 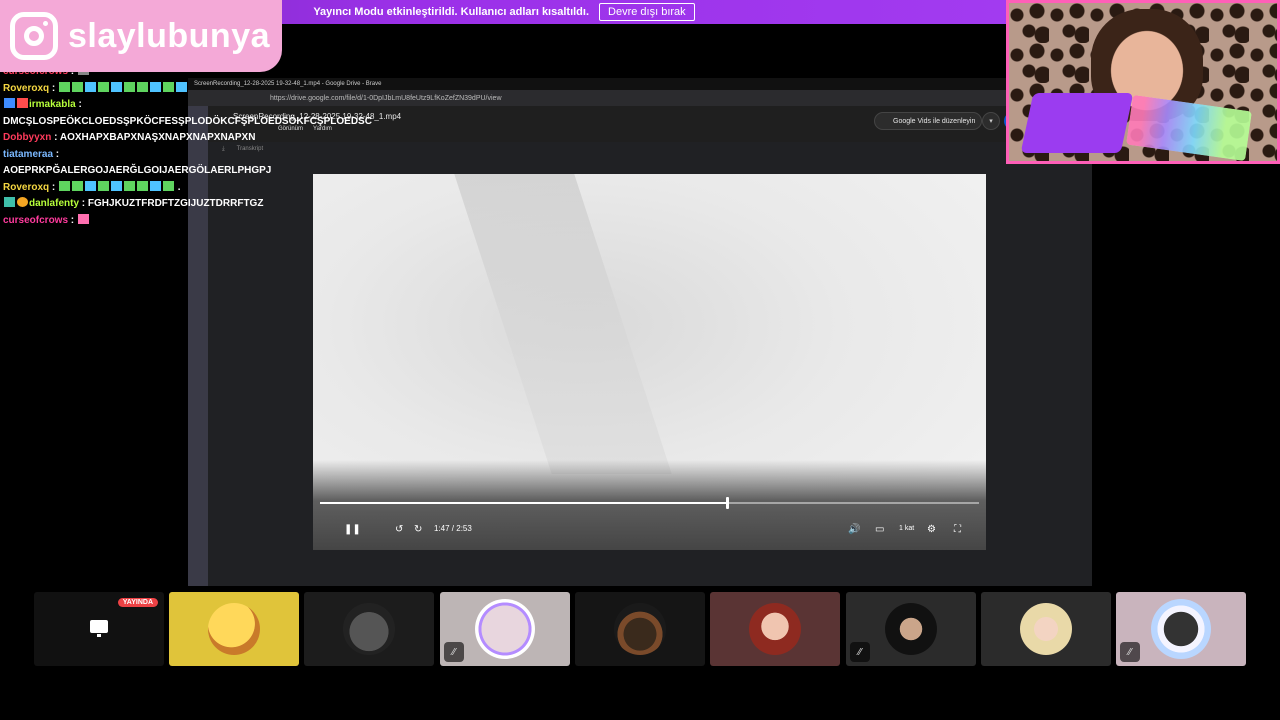 I want to click on progress-bar, so click(x=649, y=503).